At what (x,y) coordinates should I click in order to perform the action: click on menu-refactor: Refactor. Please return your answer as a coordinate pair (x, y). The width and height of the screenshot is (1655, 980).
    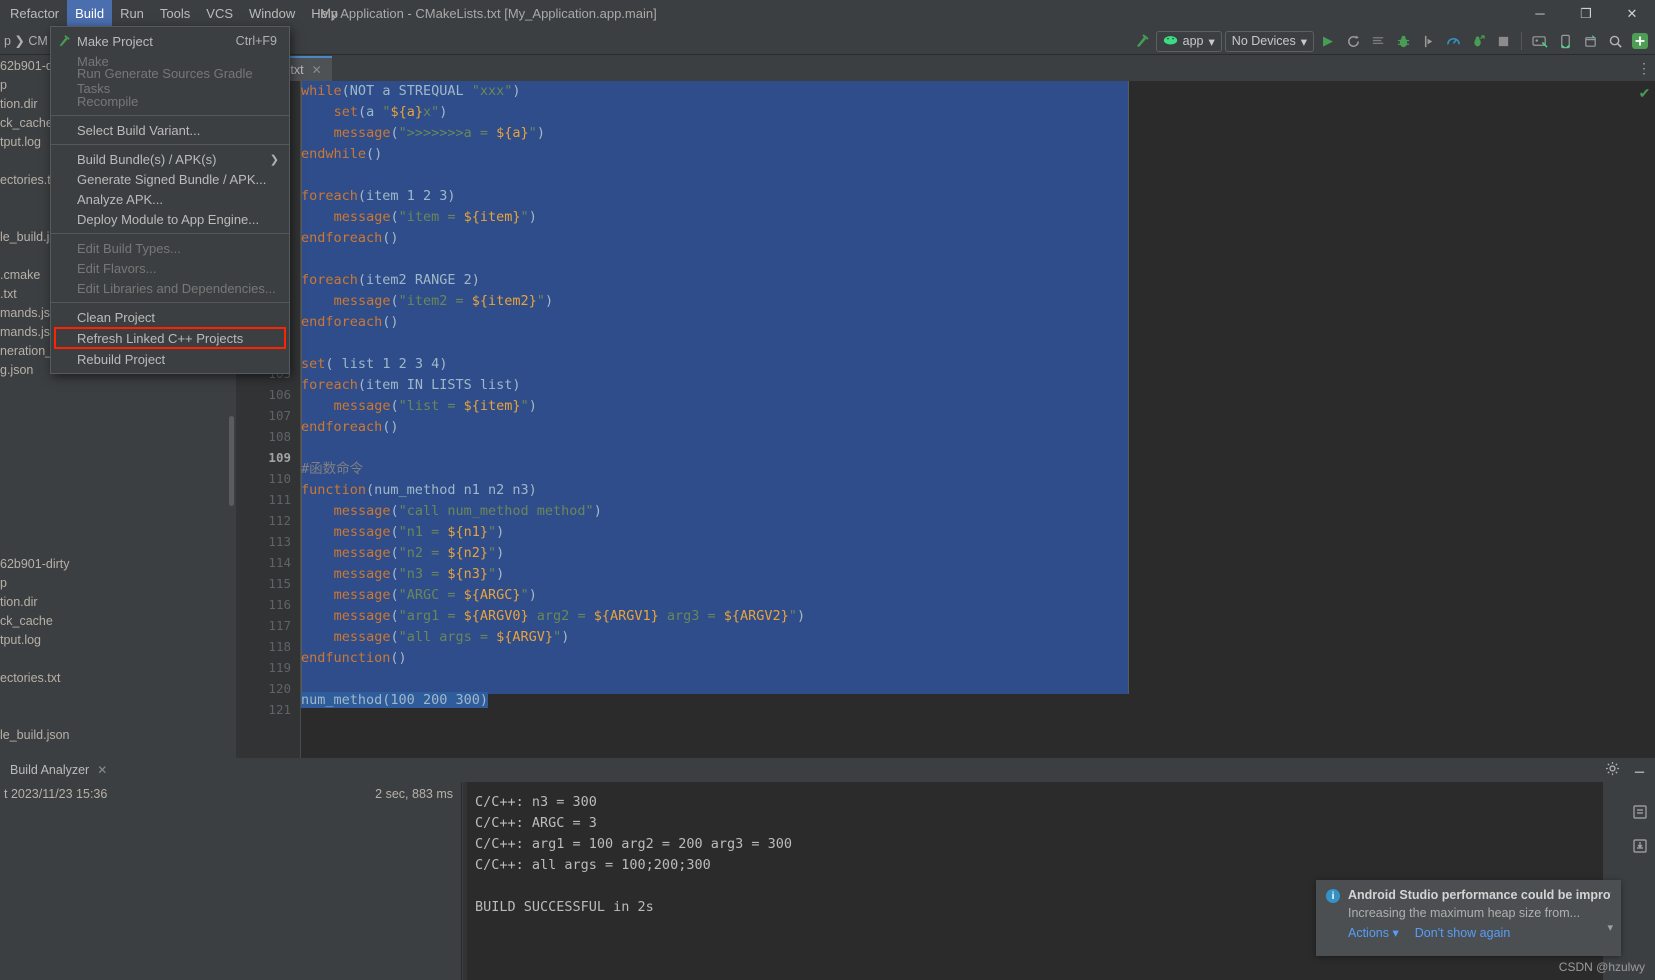
    Looking at the image, I should click on (34, 13).